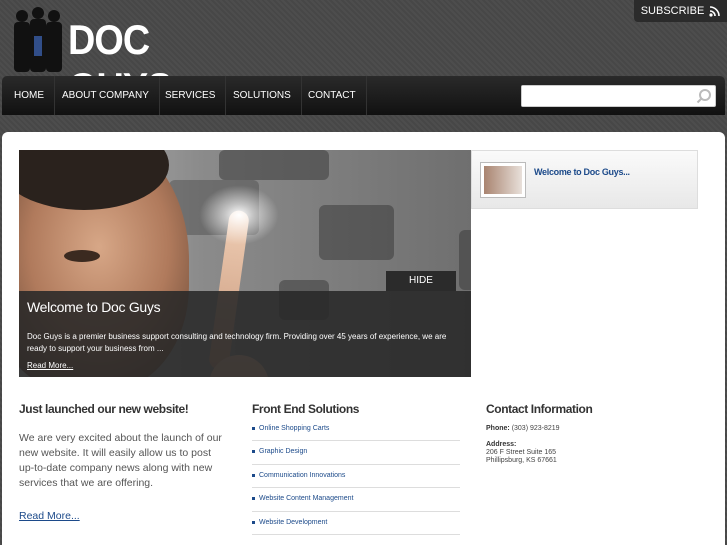  Describe the element at coordinates (356, 430) in the screenshot. I see `solutions-item-online-shopping-carts: Online Shopping Carts` at that location.